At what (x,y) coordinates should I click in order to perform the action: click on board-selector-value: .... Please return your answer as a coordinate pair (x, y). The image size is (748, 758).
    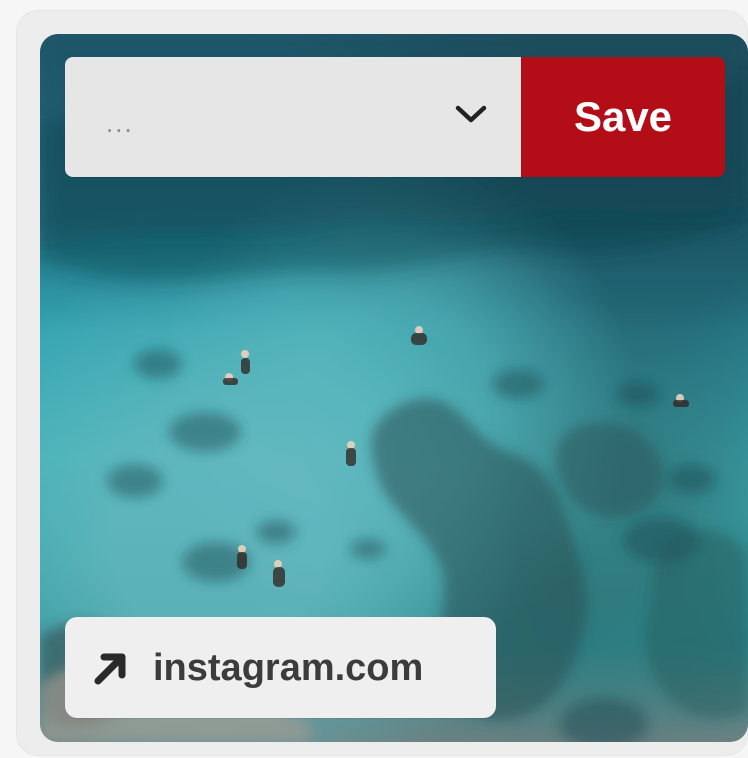
    Looking at the image, I should click on (120, 123).